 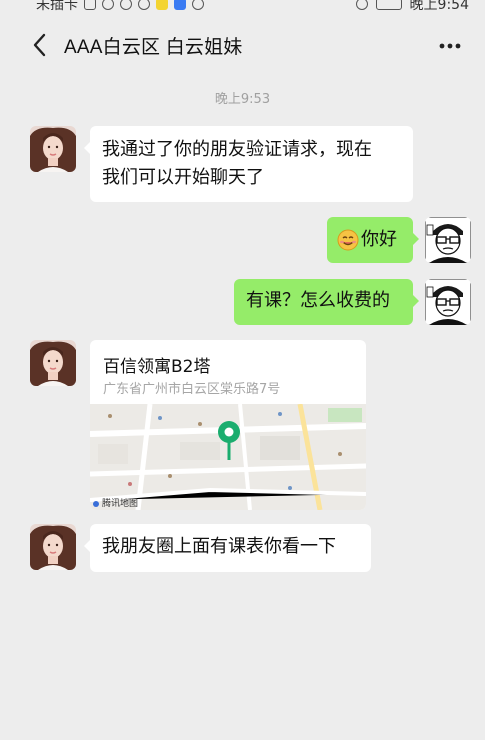 What do you see at coordinates (219, 546) in the screenshot?
I see `message-text: 我朋友圈上面有课表你看一下` at bounding box center [219, 546].